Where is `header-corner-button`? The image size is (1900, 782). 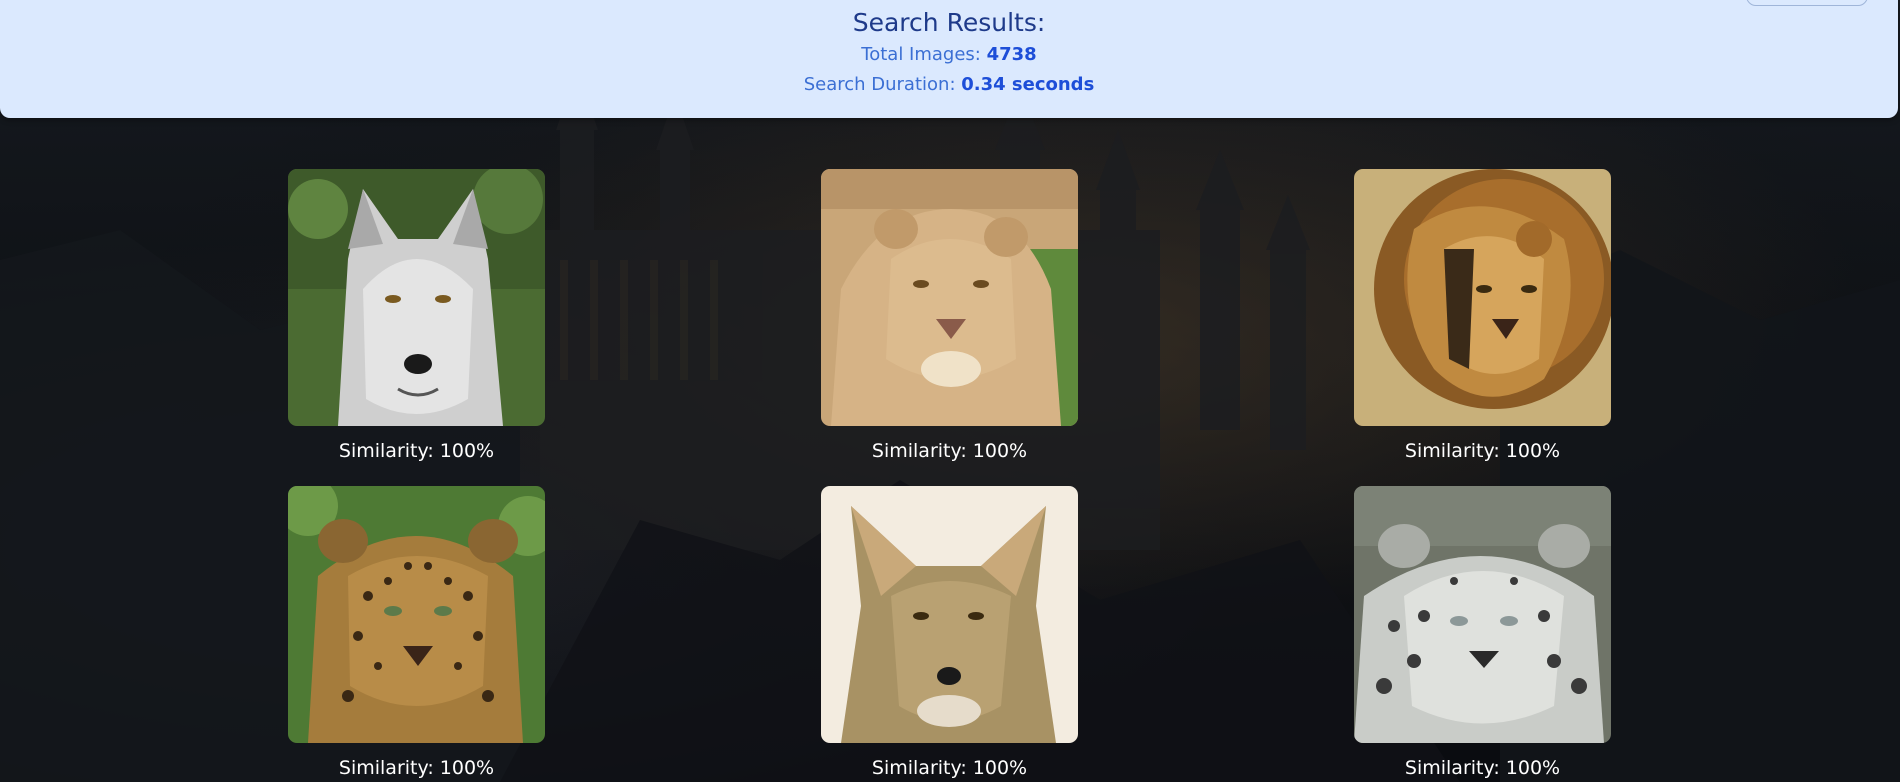
header-corner-button is located at coordinates (1807, 3).